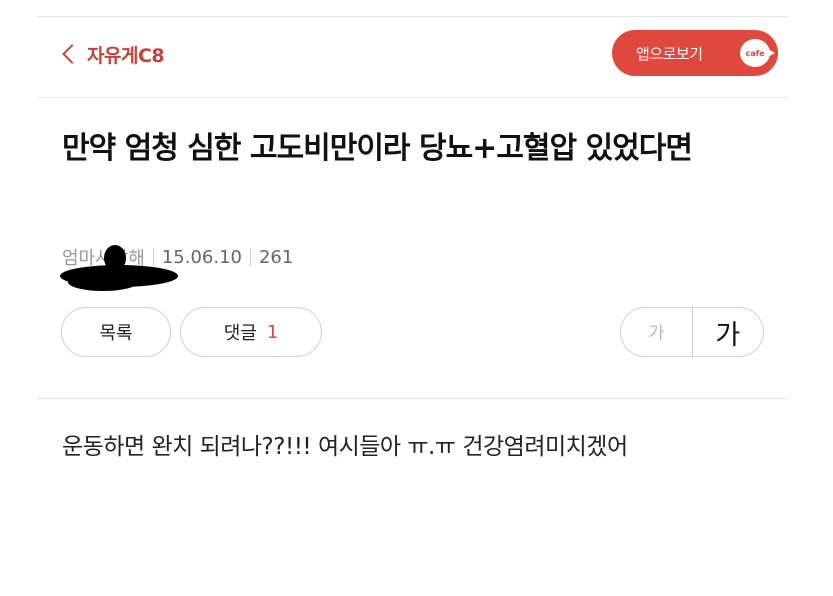 The height and width of the screenshot is (596, 833). I want to click on chevron-left-icon, so click(72, 54).